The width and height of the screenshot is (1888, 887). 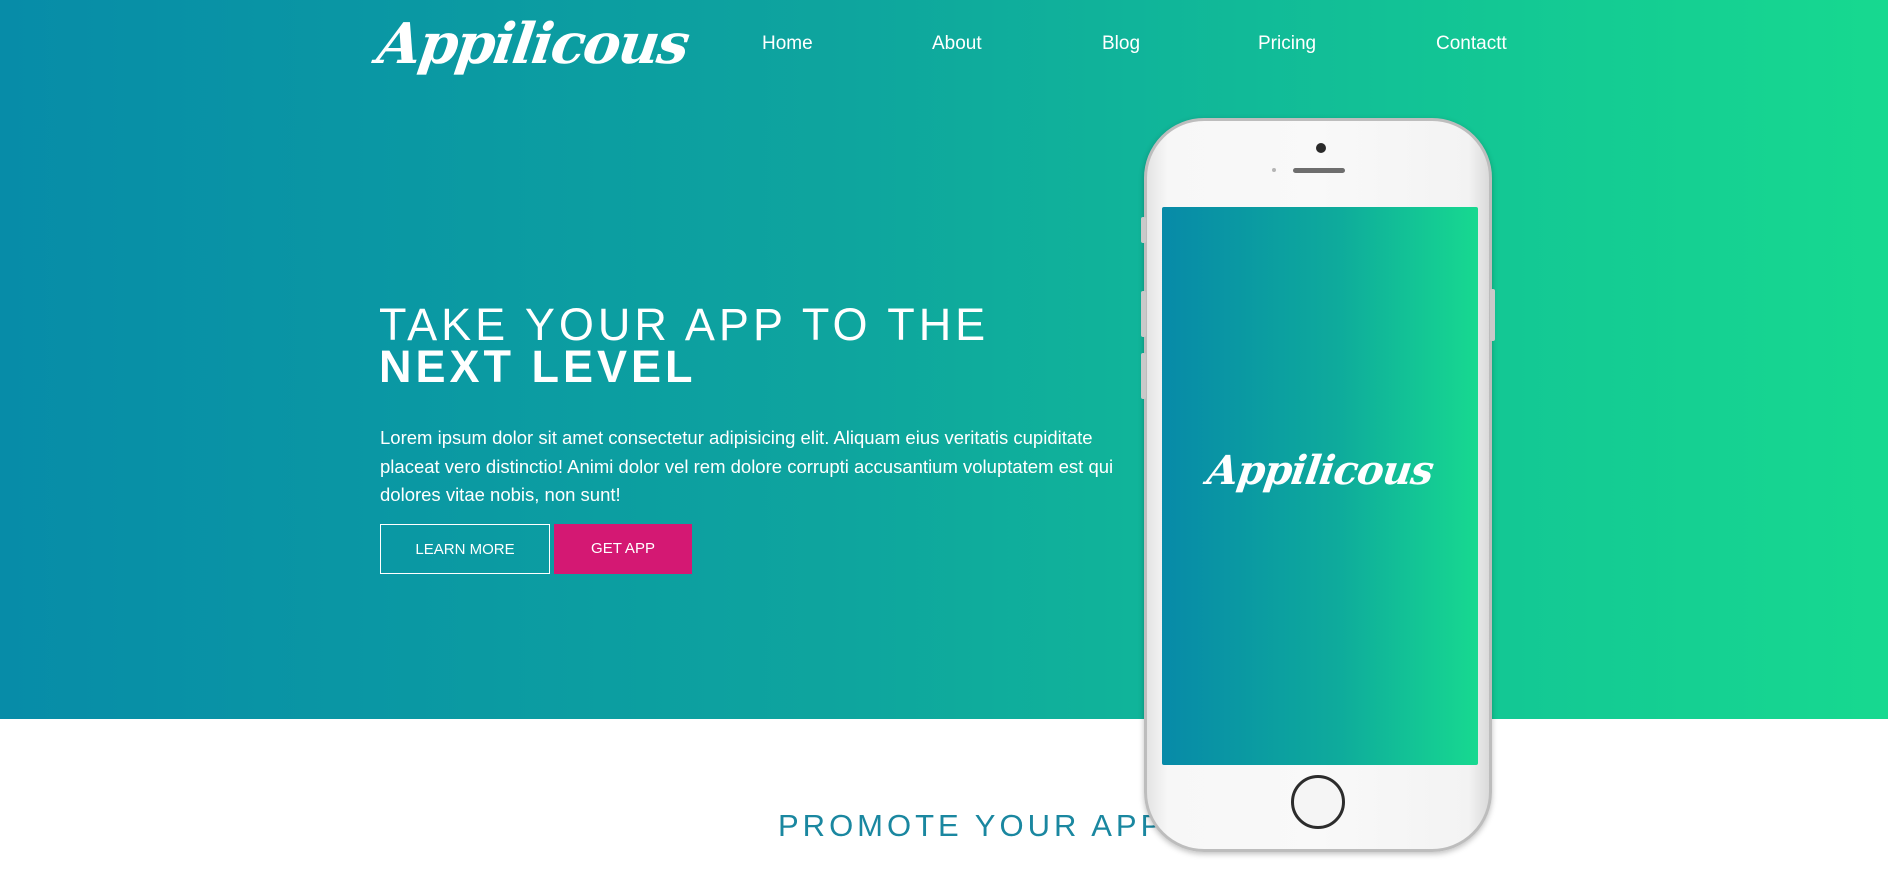 I want to click on get-app-button: GET APP, so click(x=623, y=549).